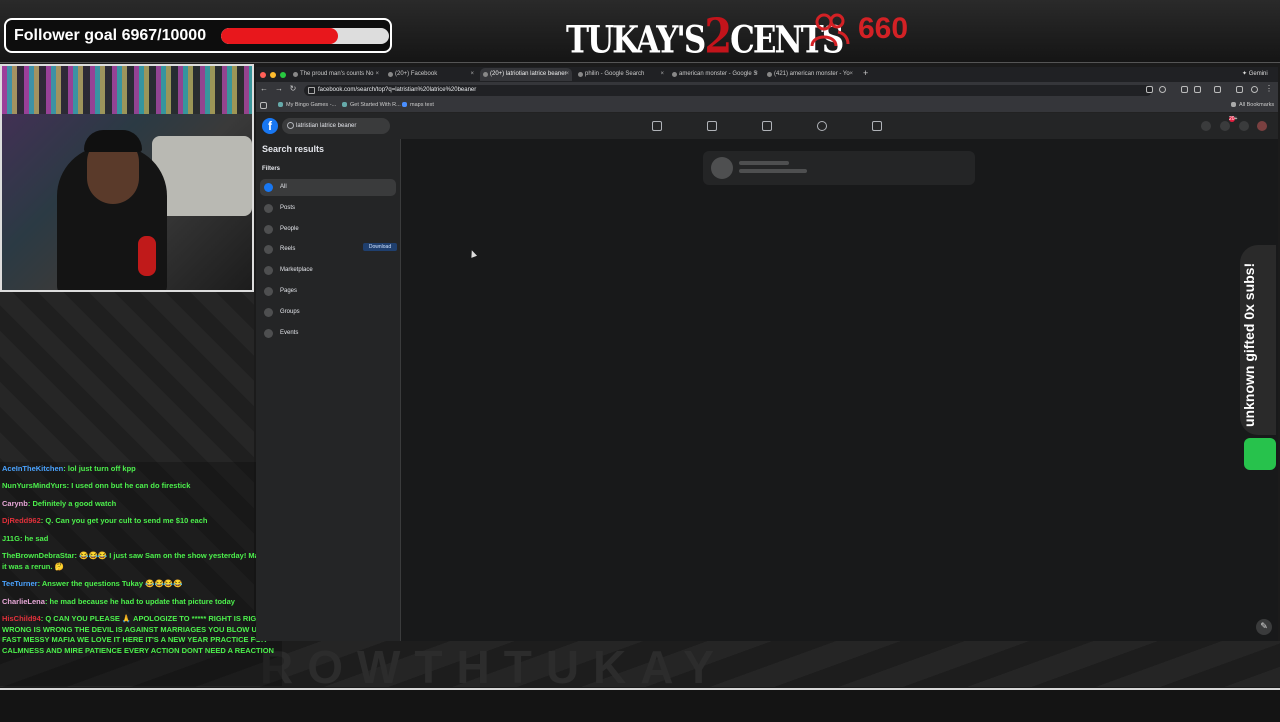  I want to click on browser-tab-2: (20+) latriotian latrice beaner ×, so click(526, 74).